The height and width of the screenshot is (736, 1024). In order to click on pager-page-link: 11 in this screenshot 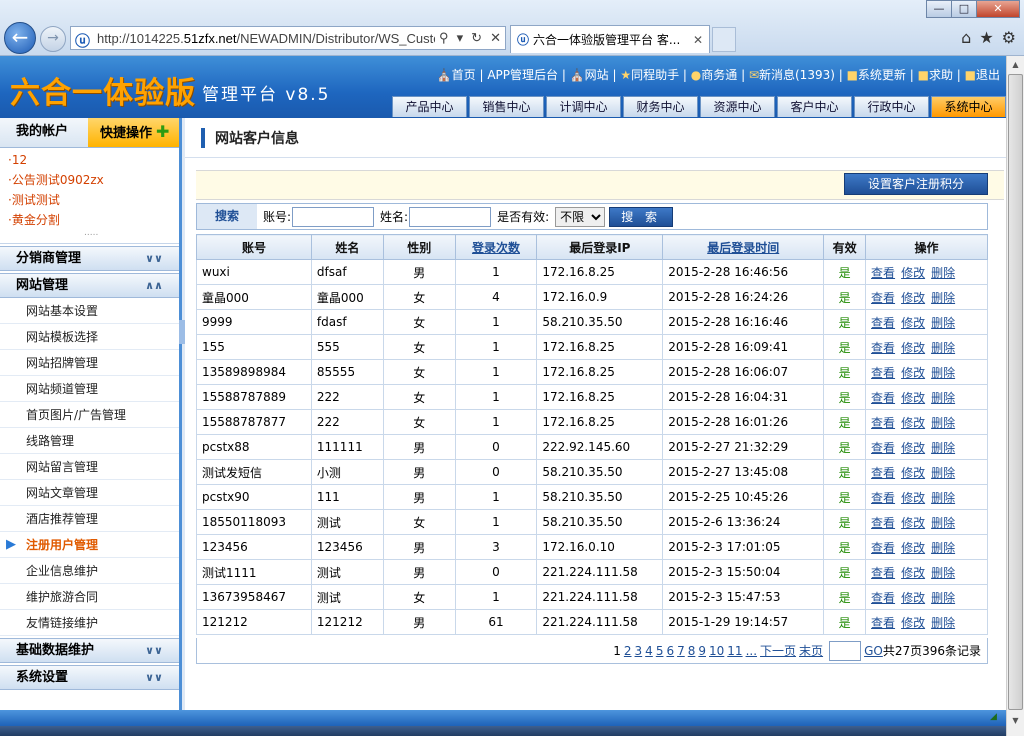, I will do `click(734, 651)`.